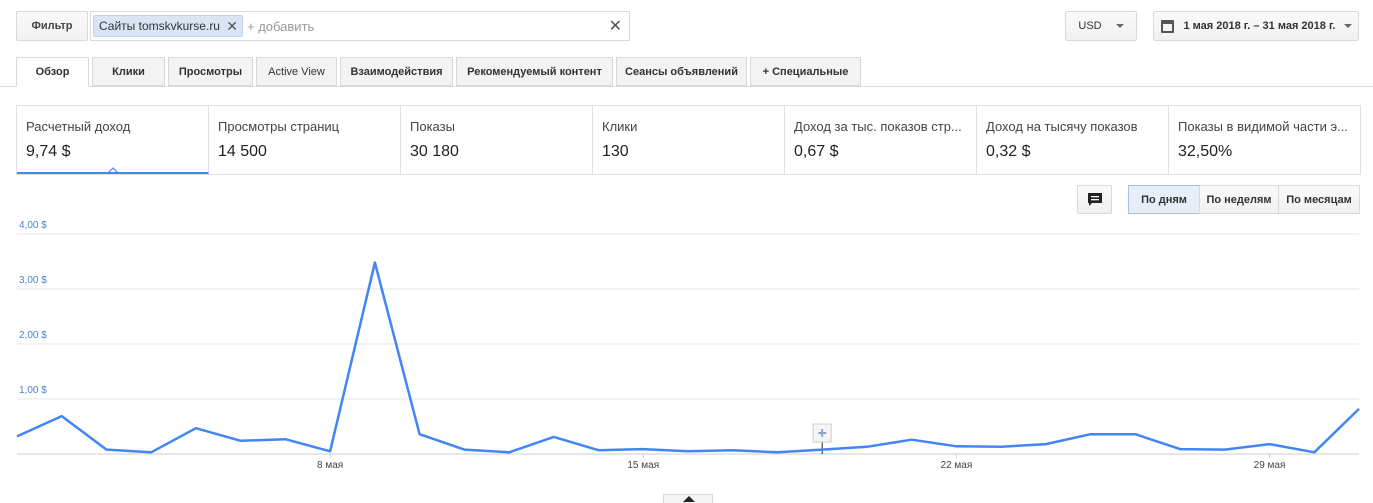 This screenshot has width=1373, height=503. Describe the element at coordinates (1259, 26) in the screenshot. I see `date-range-label: 1 мая 2018 г. – 31 мая 2018 г.` at that location.